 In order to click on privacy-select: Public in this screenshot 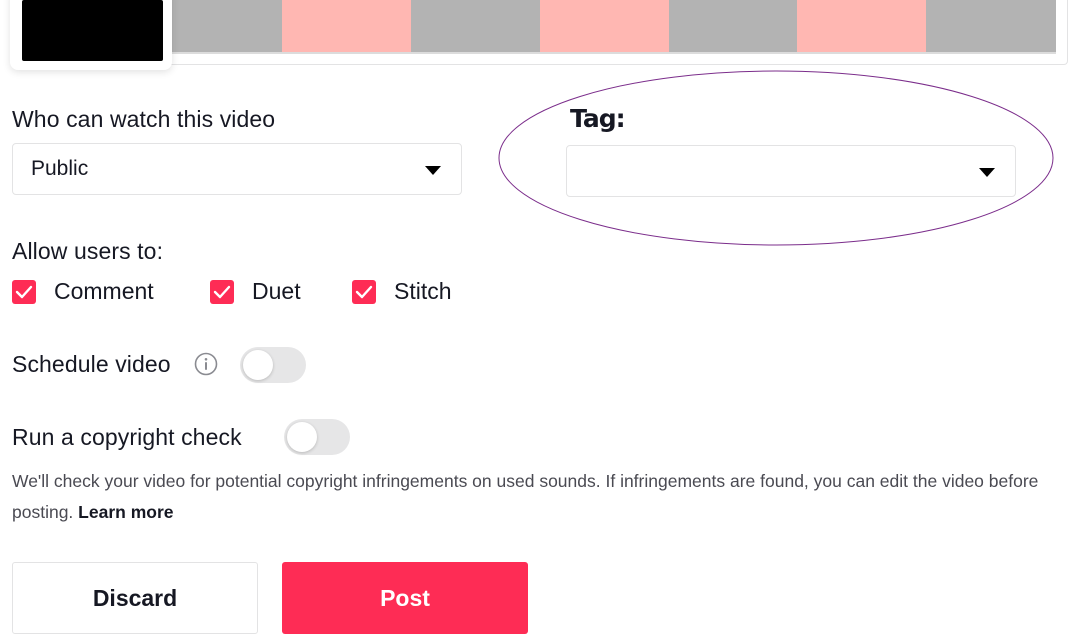, I will do `click(237, 169)`.